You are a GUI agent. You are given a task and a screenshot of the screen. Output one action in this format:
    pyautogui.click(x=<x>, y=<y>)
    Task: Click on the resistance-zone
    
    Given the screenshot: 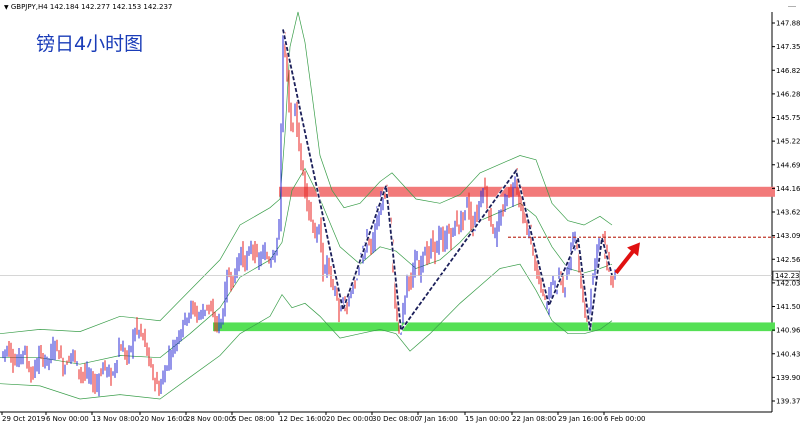 What is the action you would take?
    pyautogui.click(x=527, y=191)
    